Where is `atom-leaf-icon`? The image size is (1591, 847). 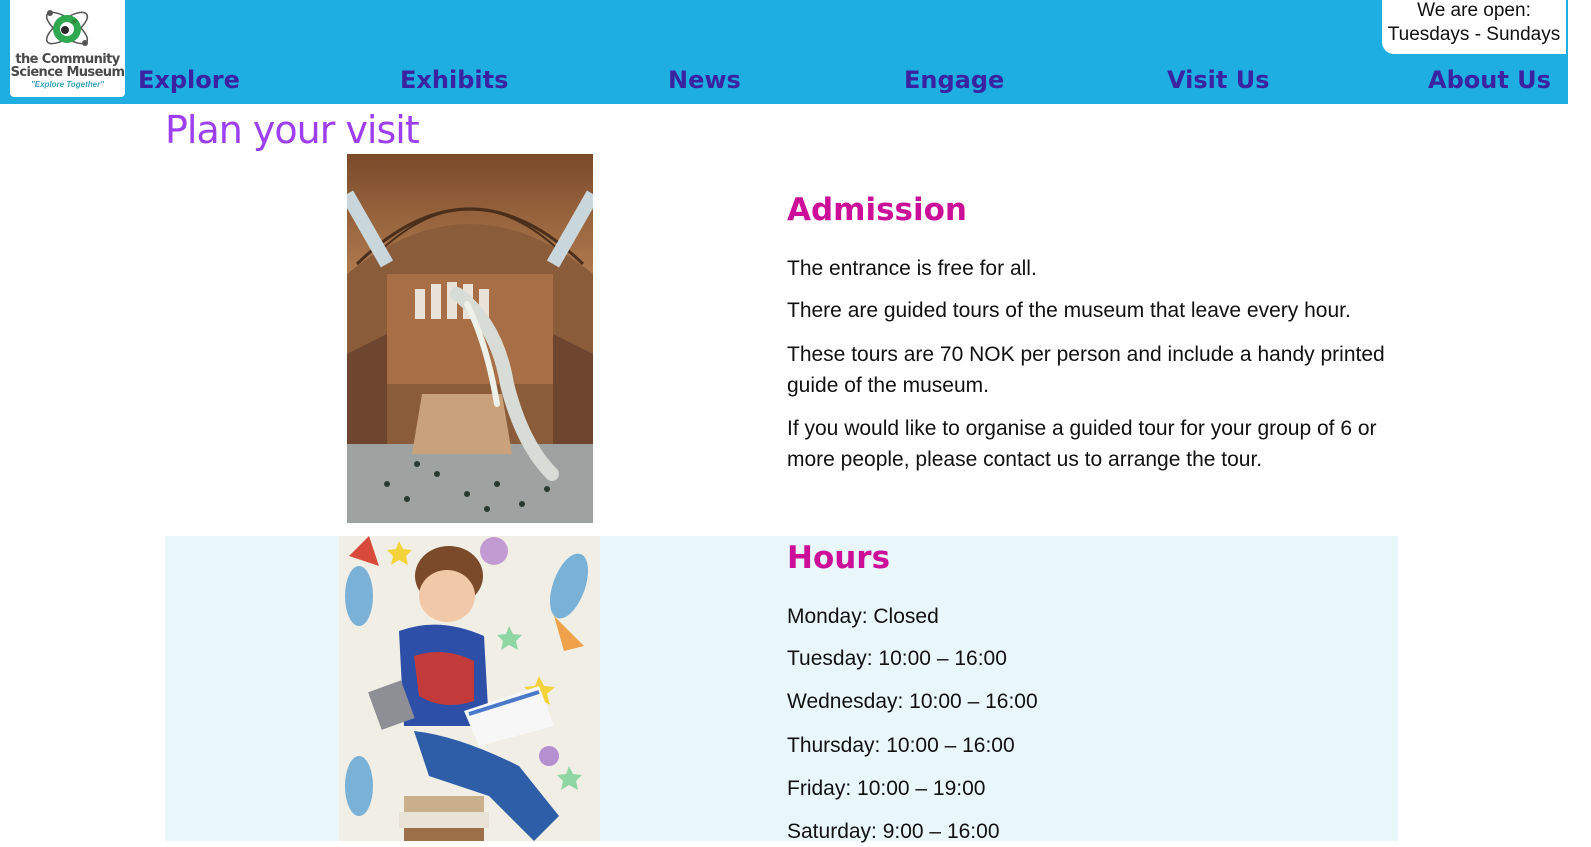
atom-leaf-icon is located at coordinates (67, 28).